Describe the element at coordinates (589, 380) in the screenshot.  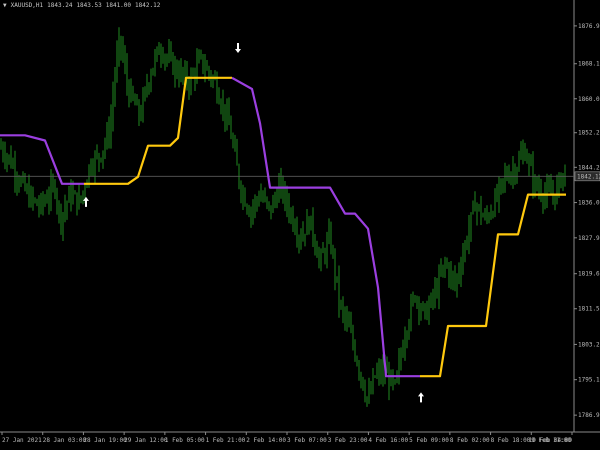
I see `y-tick-label: 1795.10` at that location.